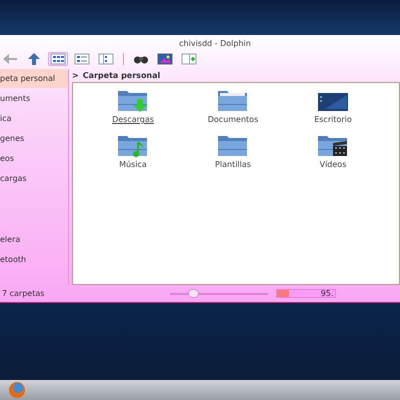 This screenshot has height=400, width=400. I want to click on file-name: Vídeos, so click(333, 165).